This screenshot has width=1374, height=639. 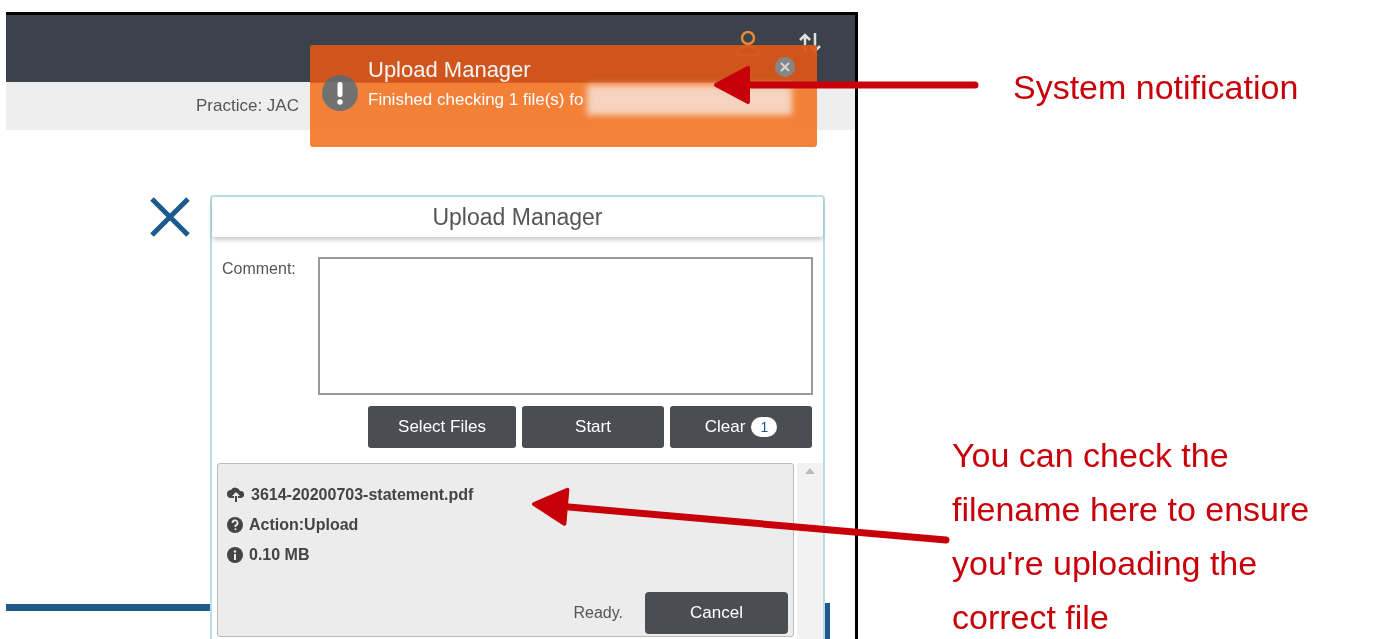 I want to click on toolbar-button: Clear 1, so click(x=741, y=427).